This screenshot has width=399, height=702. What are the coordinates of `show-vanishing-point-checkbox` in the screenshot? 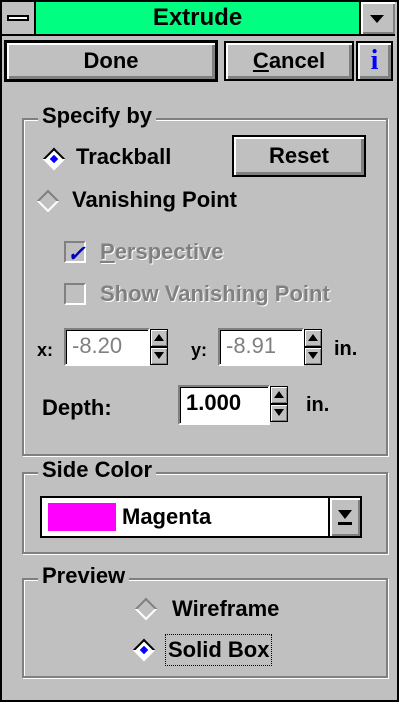 It's located at (75, 294).